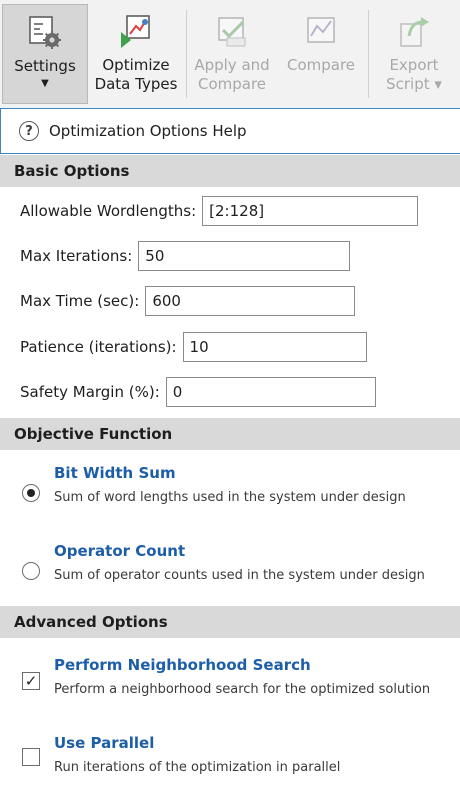 The height and width of the screenshot is (786, 460). Describe the element at coordinates (230, 622) in the screenshot. I see `advanced-options-header: Advanced Options` at that location.